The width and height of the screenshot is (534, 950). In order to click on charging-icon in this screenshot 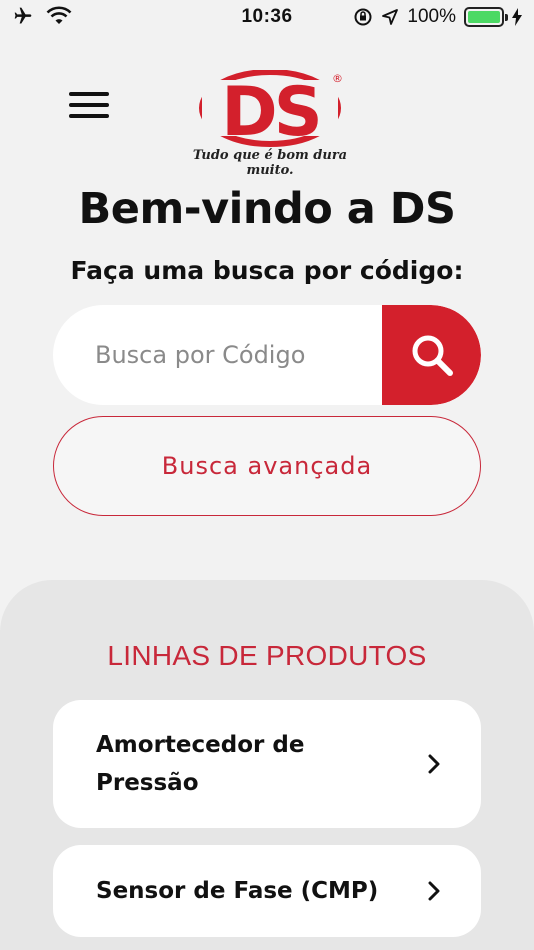, I will do `click(517, 17)`.